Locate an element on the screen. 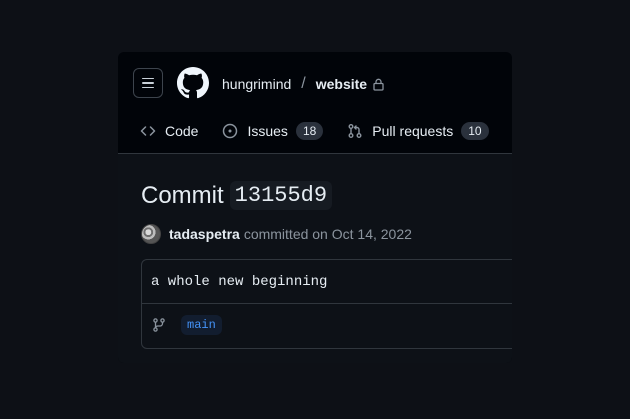  git-pull-request-icon is located at coordinates (355, 131).